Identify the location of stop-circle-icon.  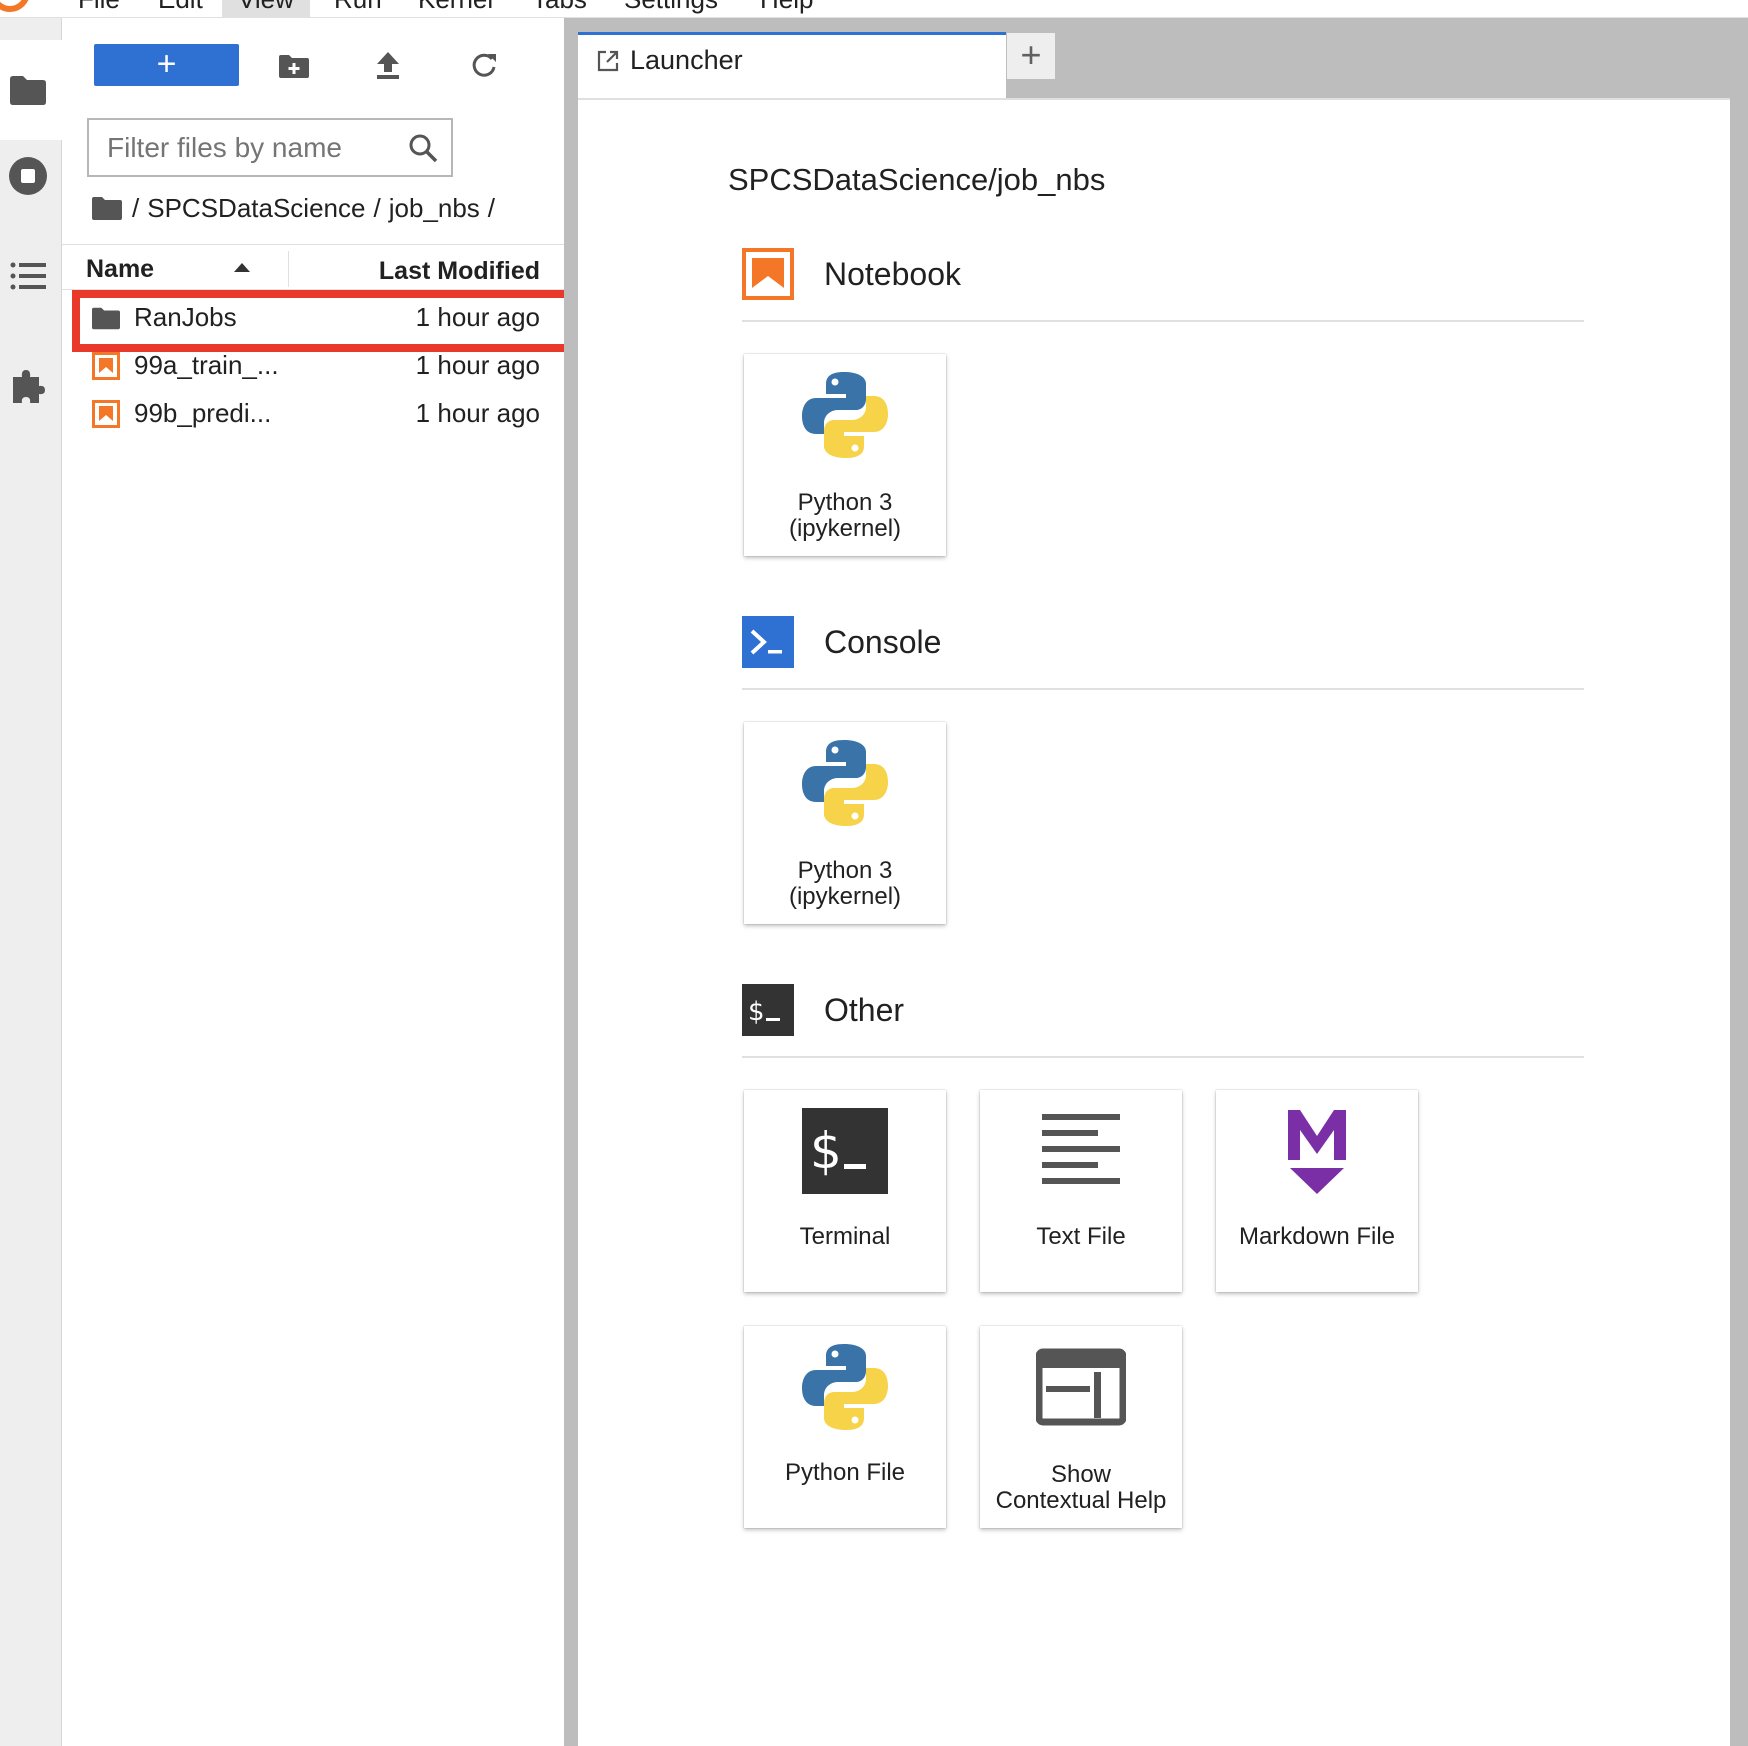
(28, 176).